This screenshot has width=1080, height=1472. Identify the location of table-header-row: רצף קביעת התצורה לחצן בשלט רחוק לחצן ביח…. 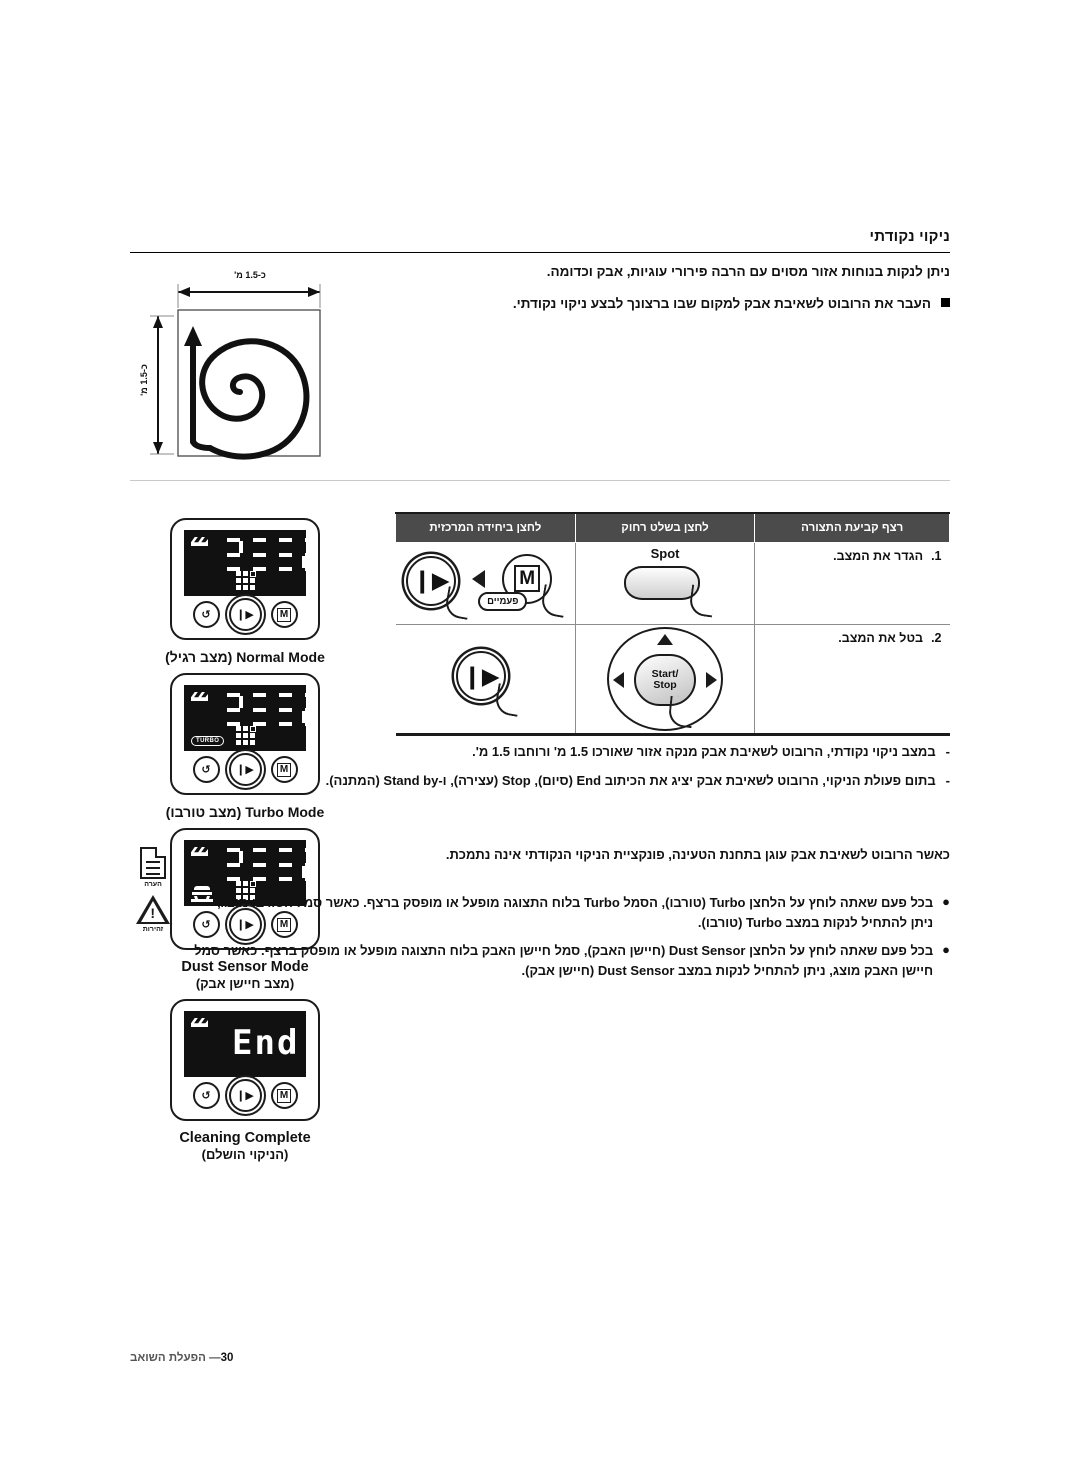
(672, 527).